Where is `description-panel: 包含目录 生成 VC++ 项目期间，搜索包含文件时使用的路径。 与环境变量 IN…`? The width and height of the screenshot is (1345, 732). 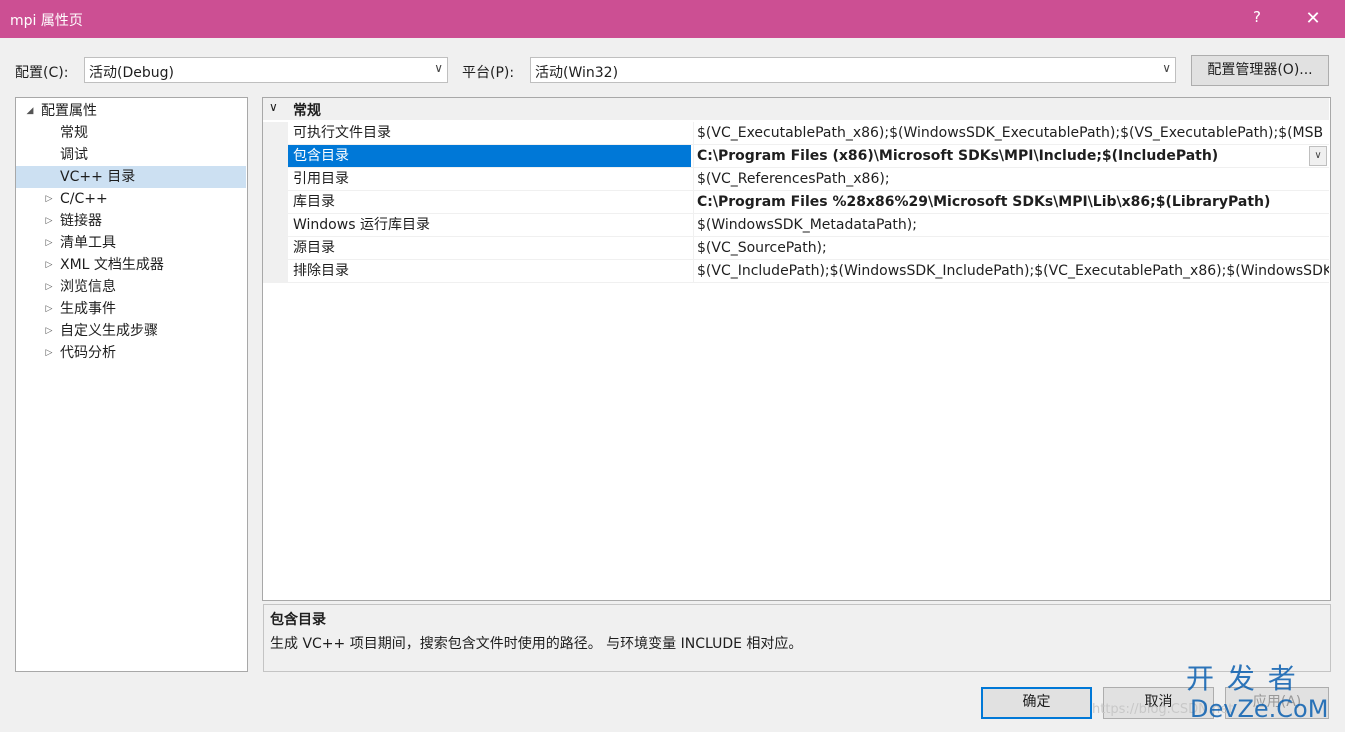
description-panel: 包含目录 生成 VC++ 项目期间，搜索包含文件时使用的路径。 与环境变量 IN… is located at coordinates (797, 638).